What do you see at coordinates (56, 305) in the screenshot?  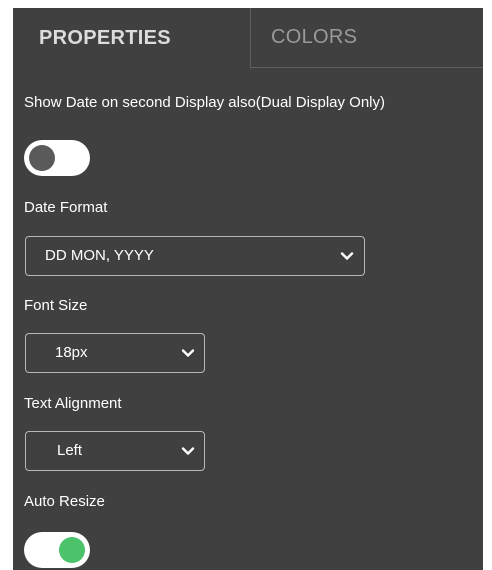 I see `font-size-label: Font Size` at bounding box center [56, 305].